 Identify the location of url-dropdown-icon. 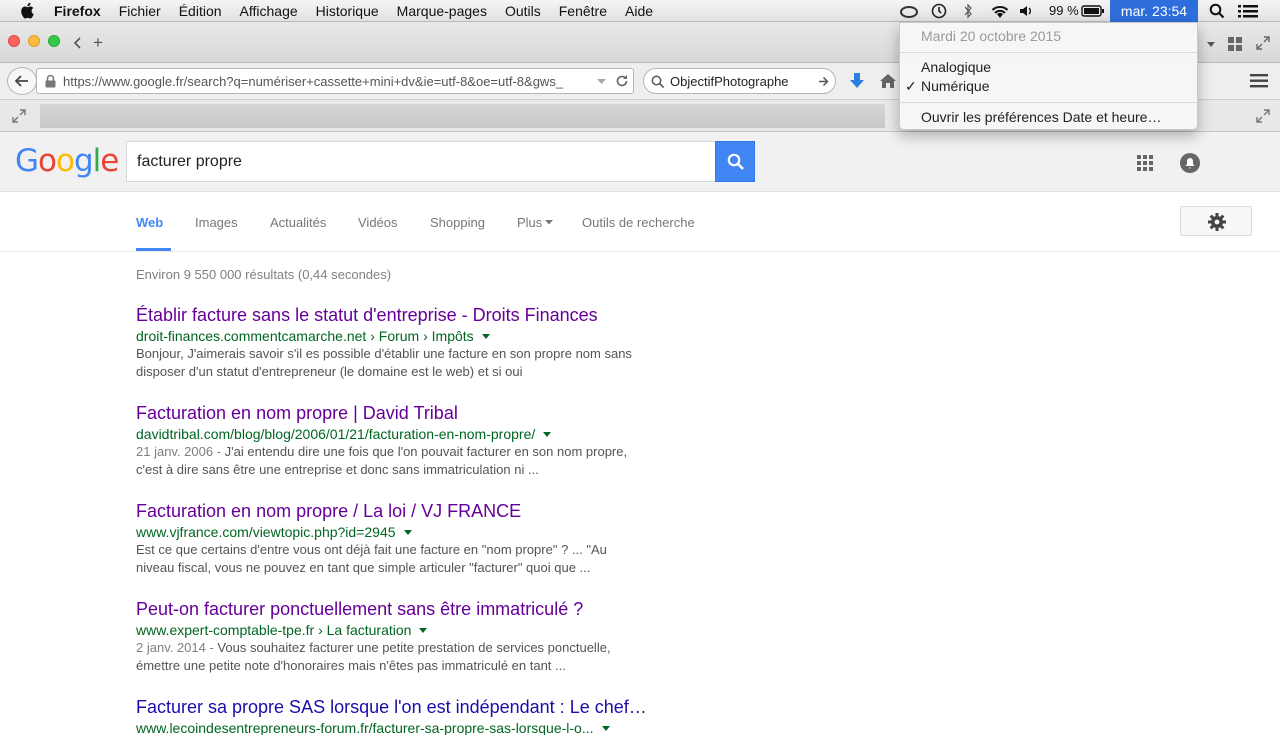
(601, 82).